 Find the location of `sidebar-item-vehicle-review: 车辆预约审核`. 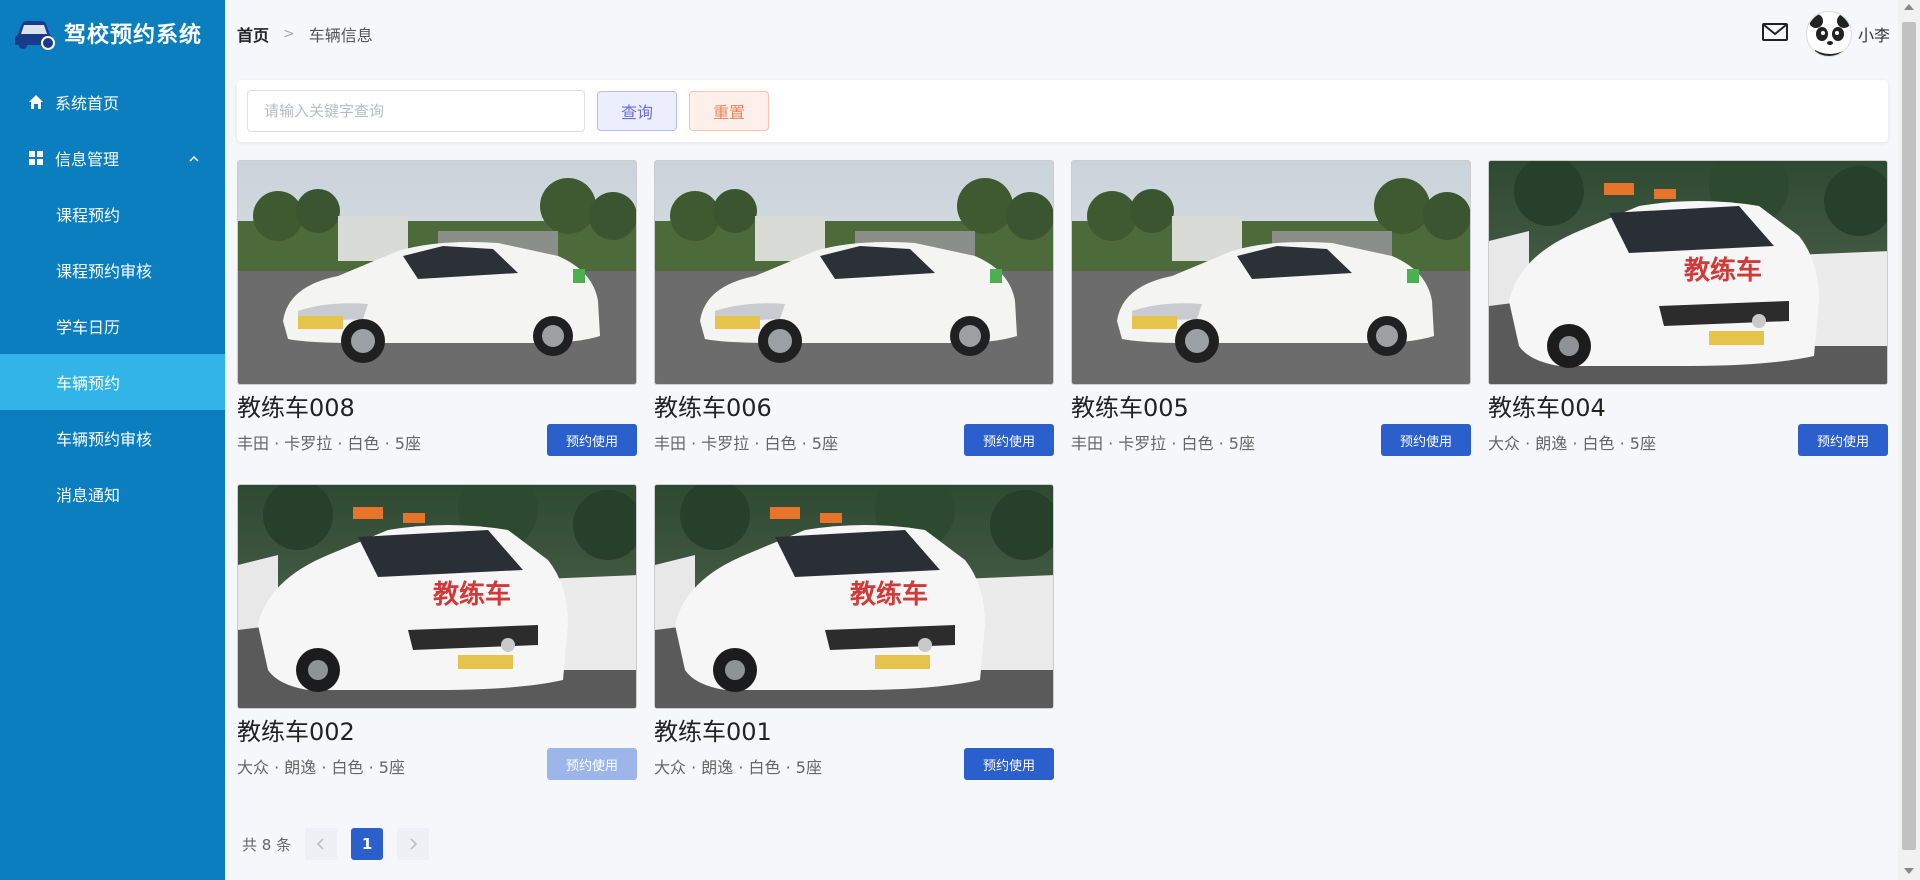

sidebar-item-vehicle-review: 车辆预约审核 is located at coordinates (112, 438).